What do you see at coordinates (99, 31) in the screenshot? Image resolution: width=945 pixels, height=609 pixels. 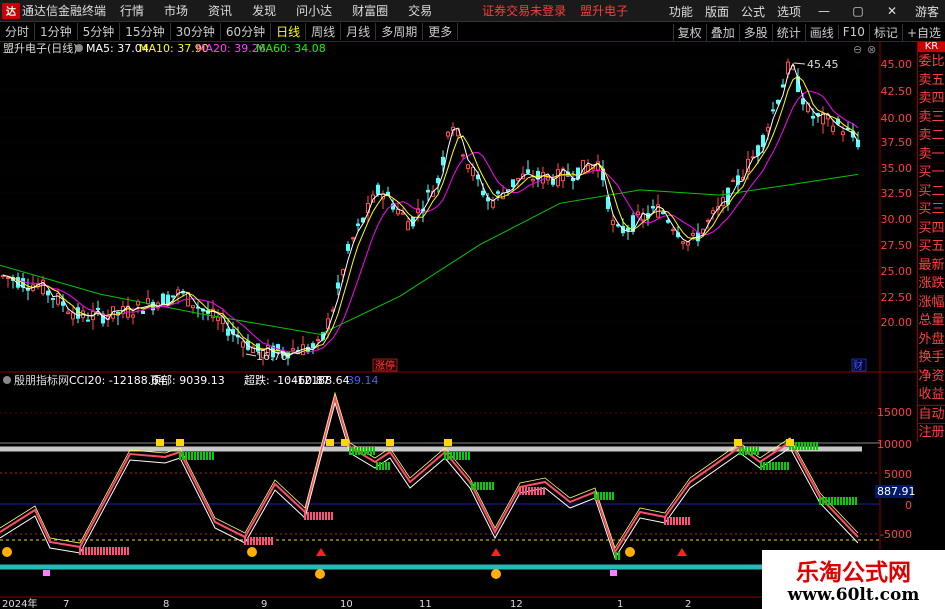 I see `tab-5min: 5分钟` at bounding box center [99, 31].